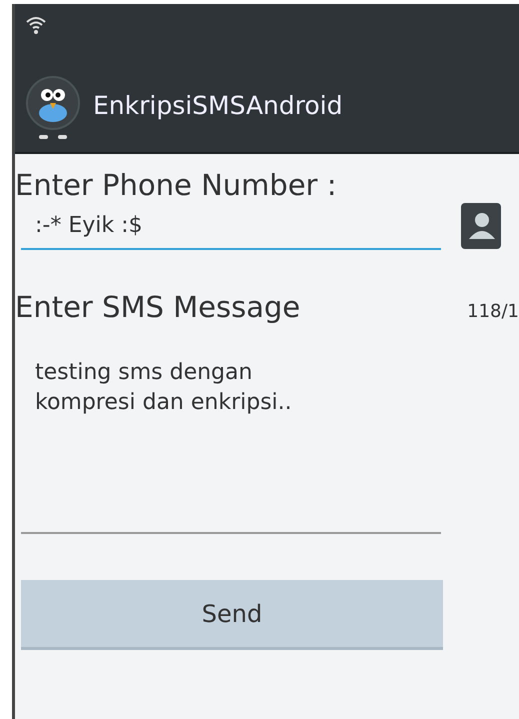  I want to click on phone-label: Enter Phone Number :, so click(176, 184).